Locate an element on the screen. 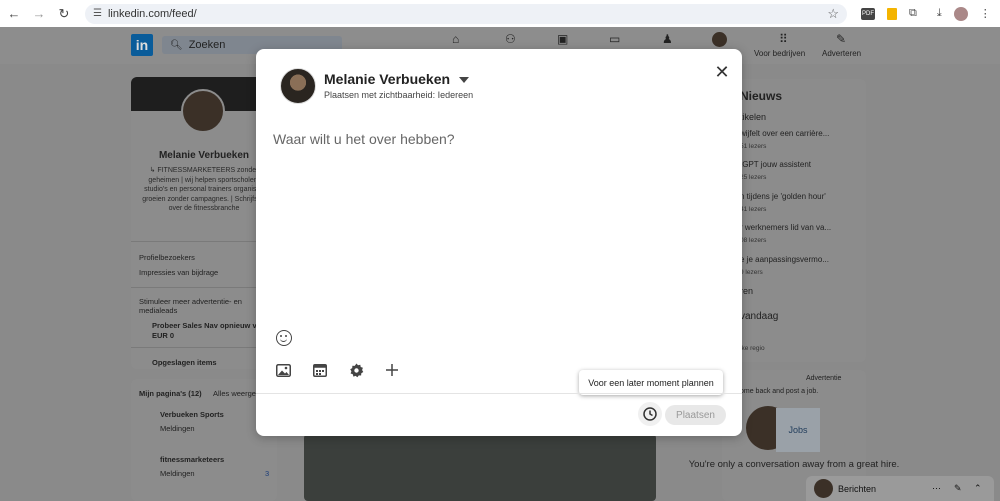 This screenshot has height=501, width=1000. more-plus-icon is located at coordinates (392, 370).